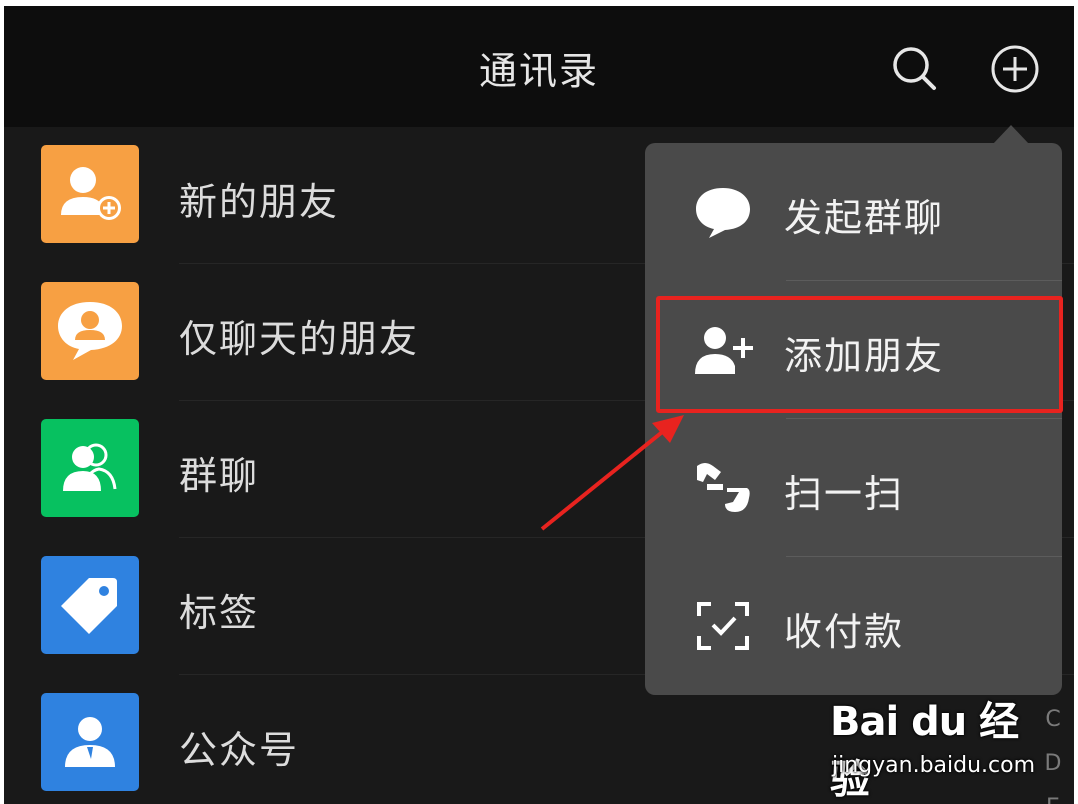 This screenshot has height=804, width=1078. What do you see at coordinates (723, 212) in the screenshot?
I see `chat-bubble-icon` at bounding box center [723, 212].